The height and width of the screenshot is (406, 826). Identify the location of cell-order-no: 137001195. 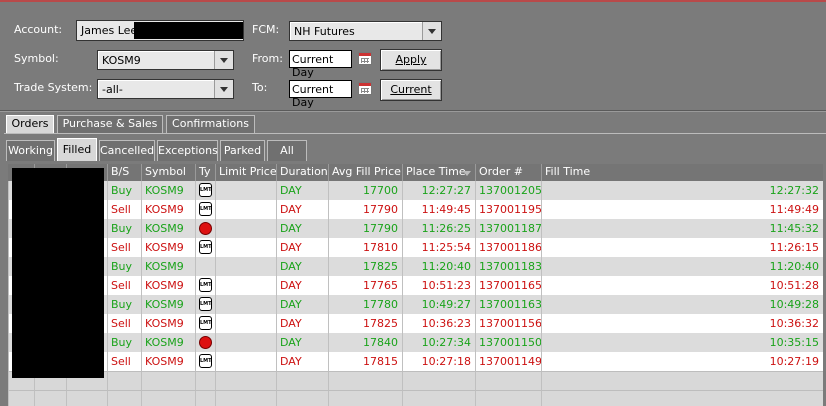
(508, 209).